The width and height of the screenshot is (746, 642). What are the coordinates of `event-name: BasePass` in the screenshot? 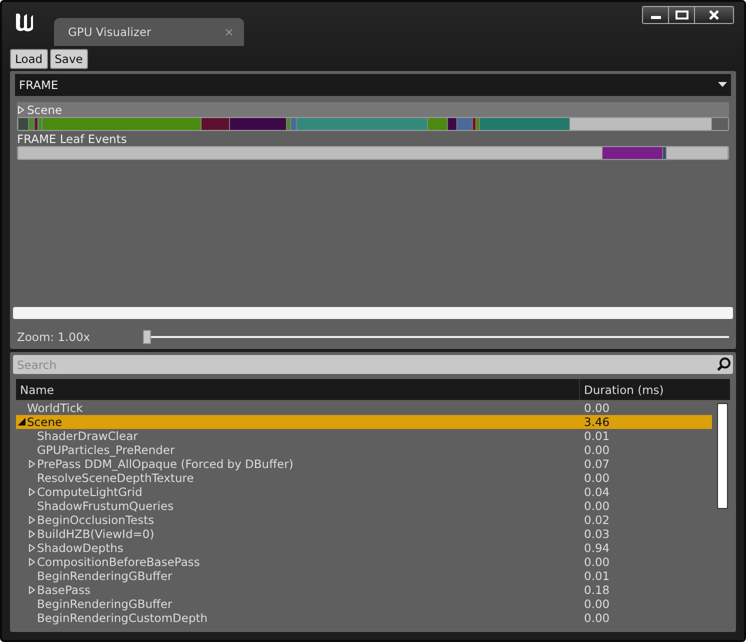 It's located at (63, 590).